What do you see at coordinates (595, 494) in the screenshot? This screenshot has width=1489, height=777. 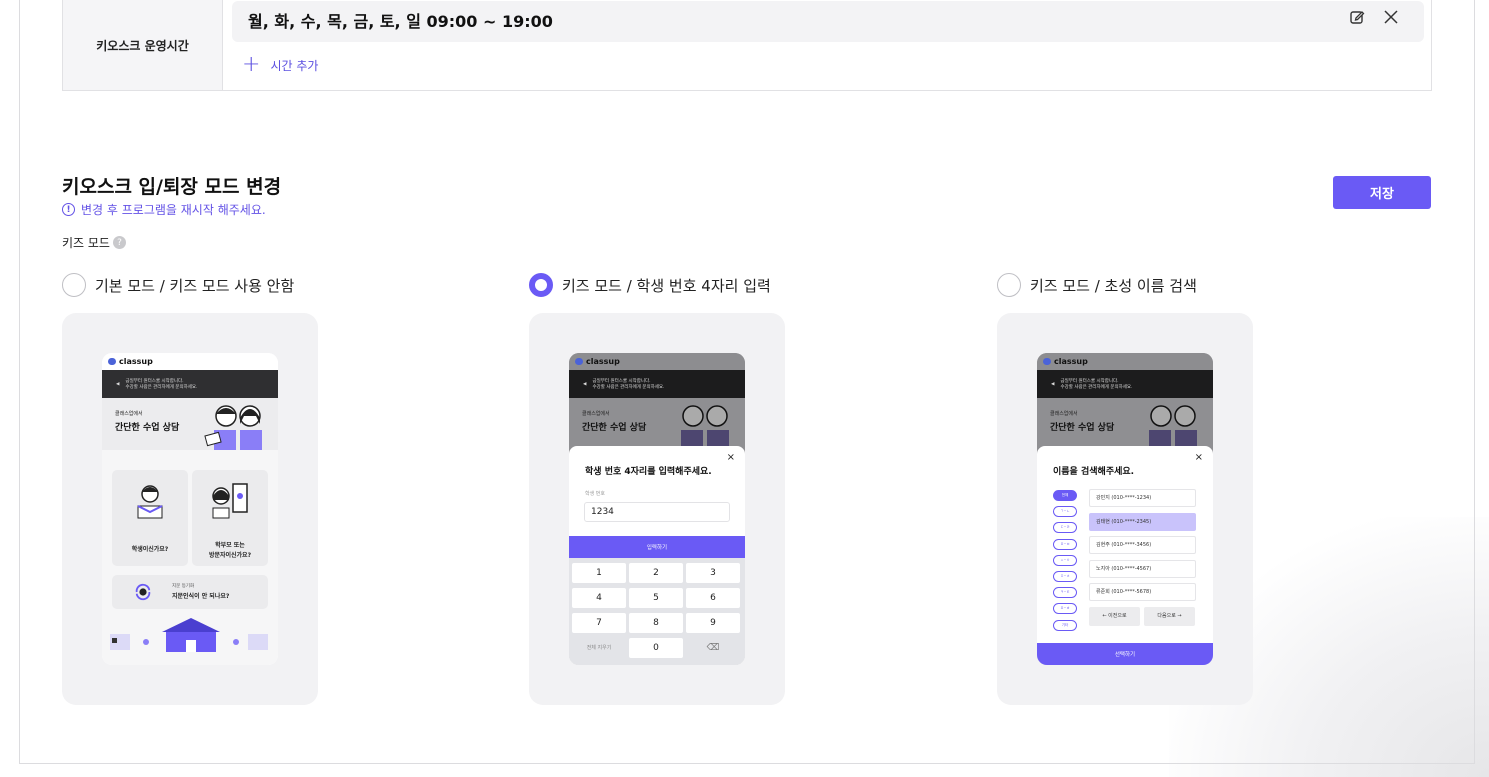 I see `number-field-label: 학생 번호` at bounding box center [595, 494].